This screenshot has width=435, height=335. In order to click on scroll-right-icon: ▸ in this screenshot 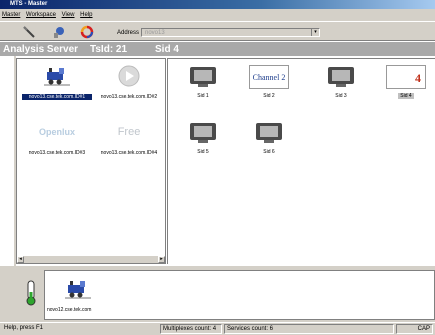, I will do `click(161, 259)`.